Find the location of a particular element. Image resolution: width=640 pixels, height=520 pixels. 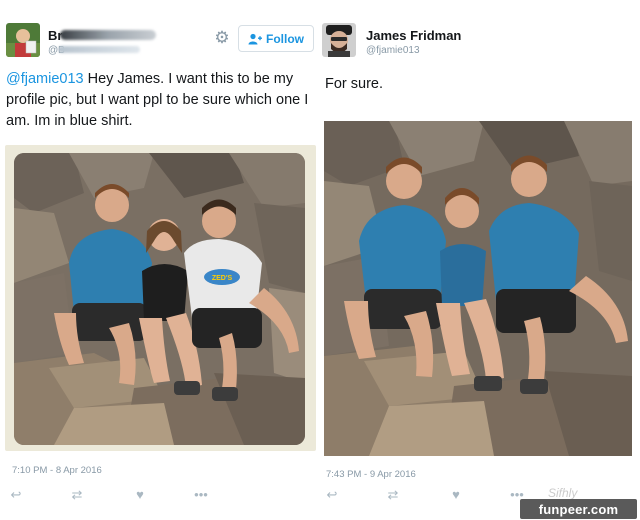

mention-link: @fjamie013 is located at coordinates (45, 79).